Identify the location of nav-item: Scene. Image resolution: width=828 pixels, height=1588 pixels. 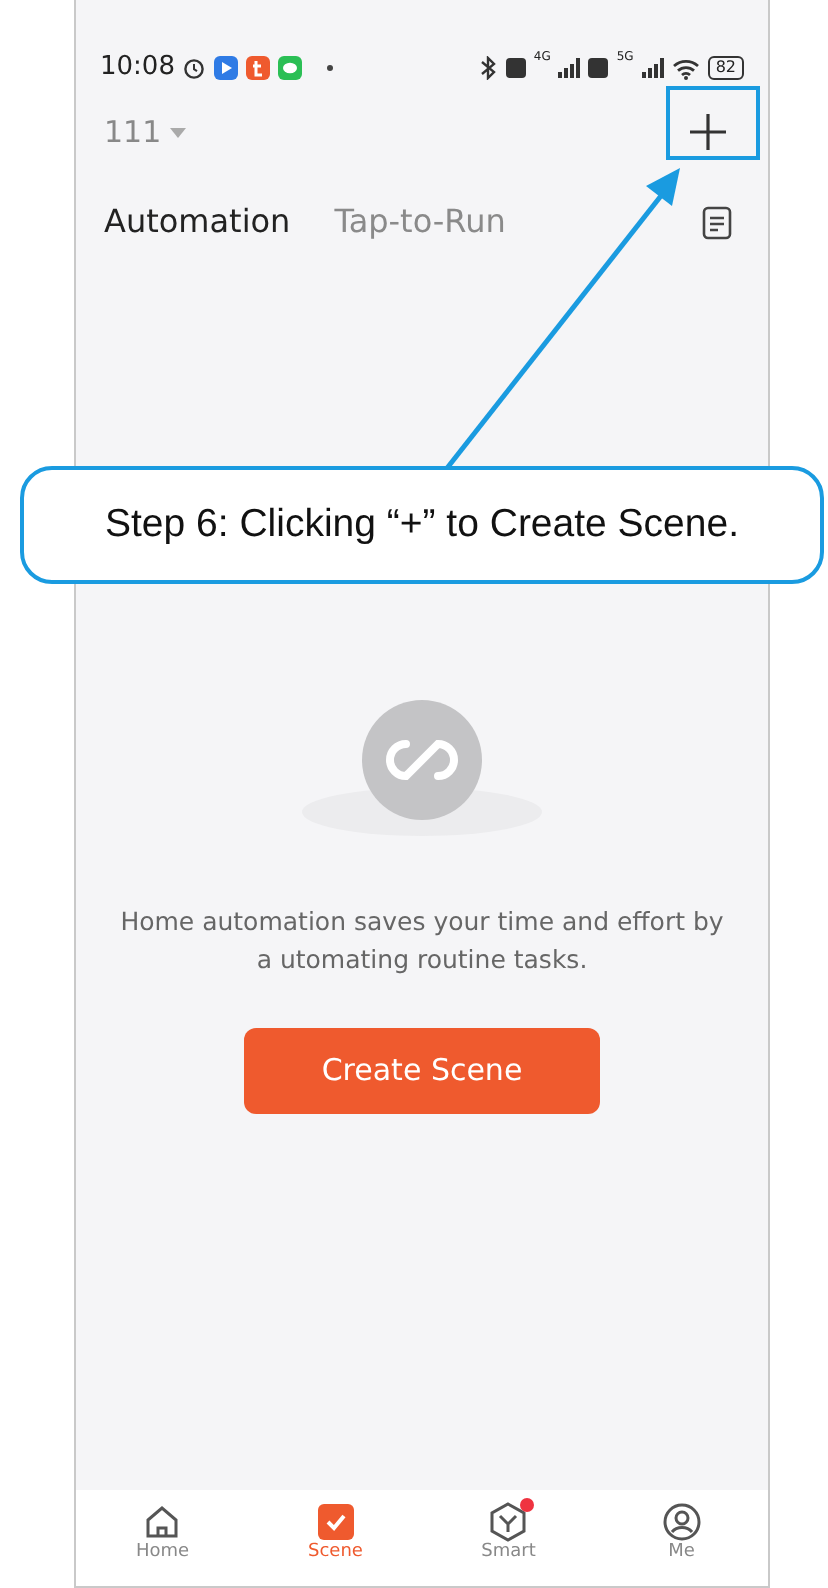
(335, 1533).